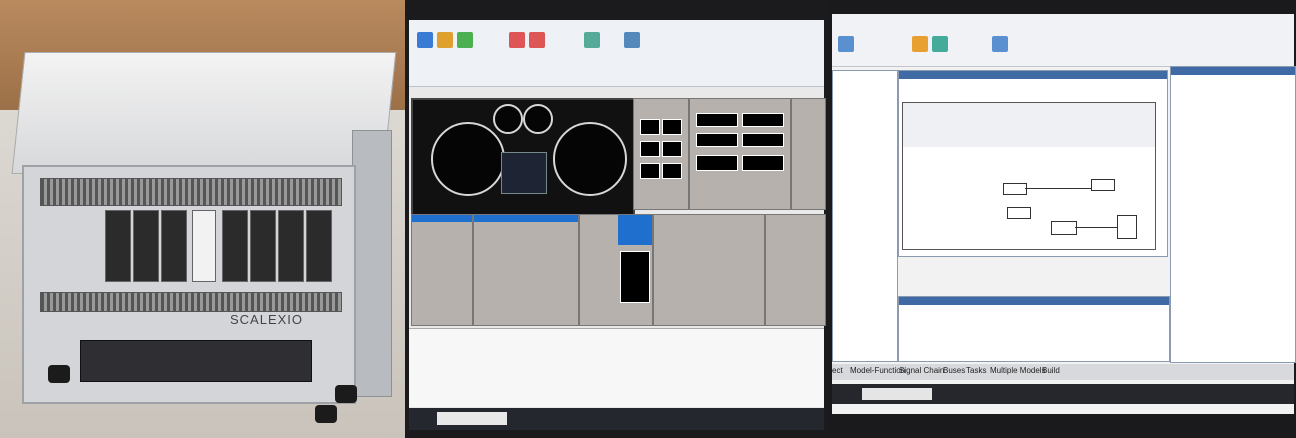  I want to click on properties-header, so click(1233, 71).